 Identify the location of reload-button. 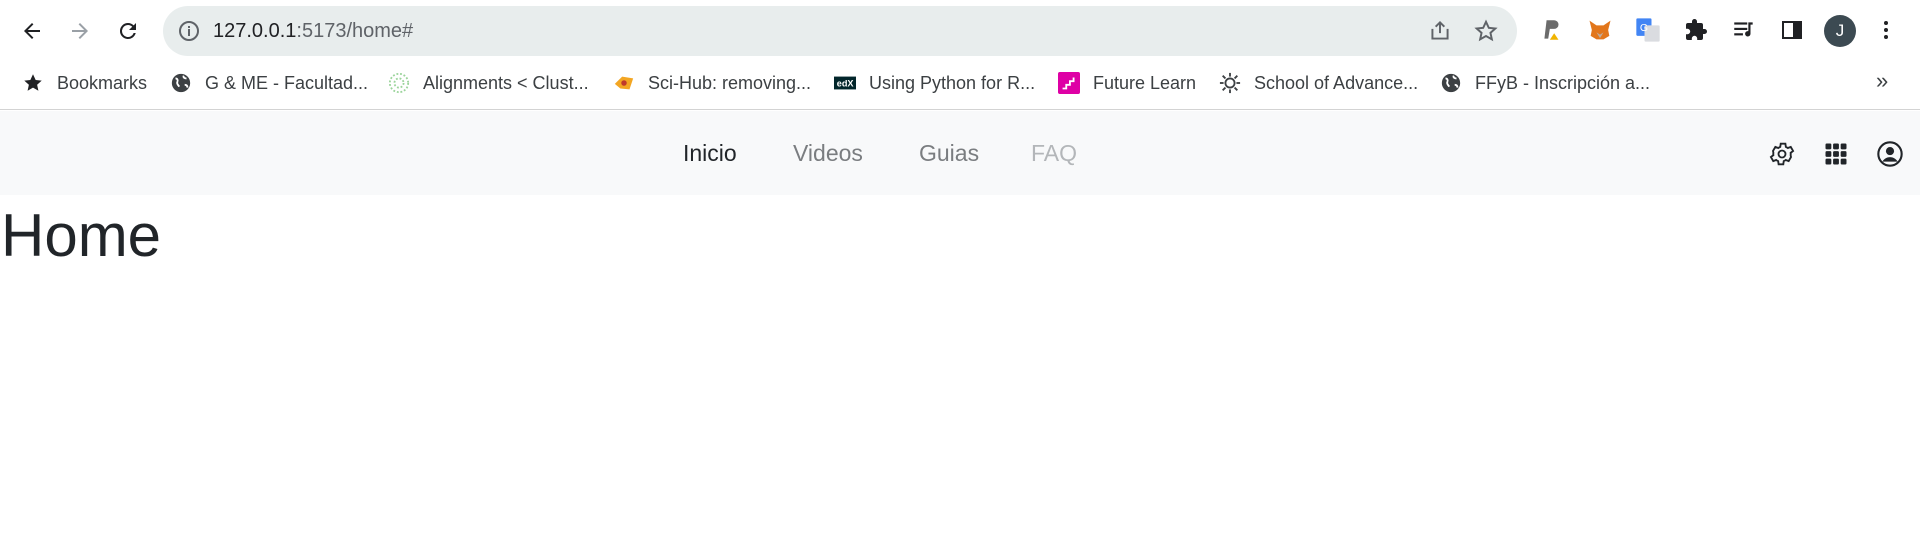
(128, 31).